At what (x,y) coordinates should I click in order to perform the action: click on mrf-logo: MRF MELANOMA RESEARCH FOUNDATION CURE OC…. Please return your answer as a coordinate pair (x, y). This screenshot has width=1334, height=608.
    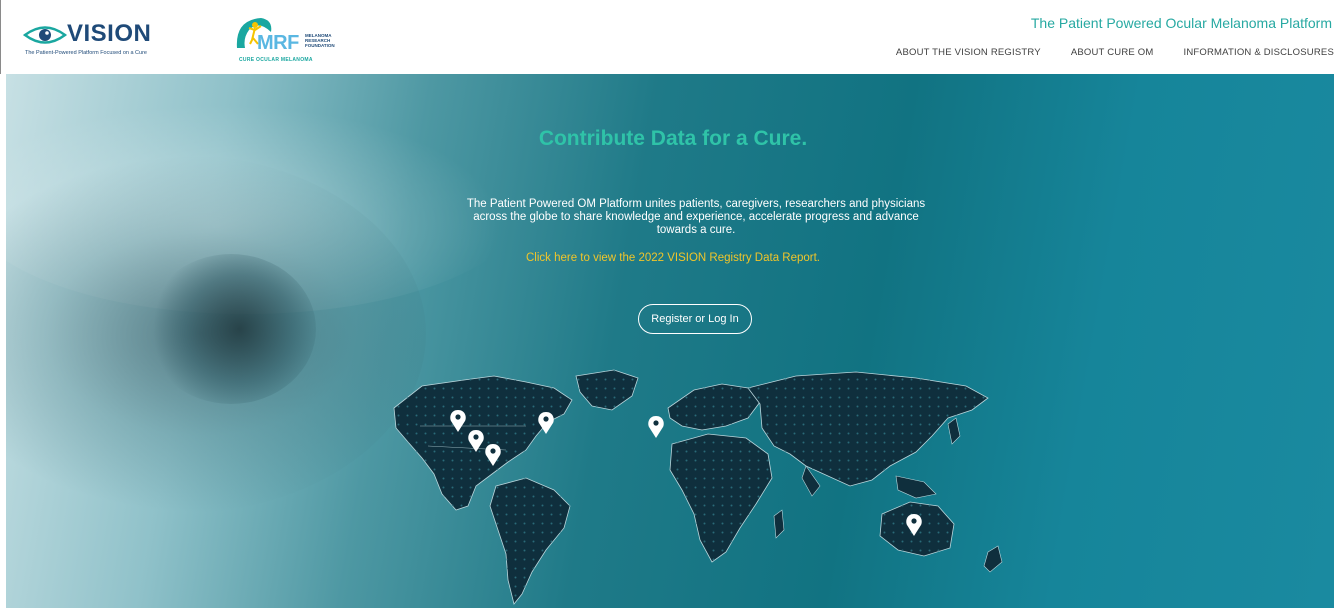
    Looking at the image, I should click on (293, 40).